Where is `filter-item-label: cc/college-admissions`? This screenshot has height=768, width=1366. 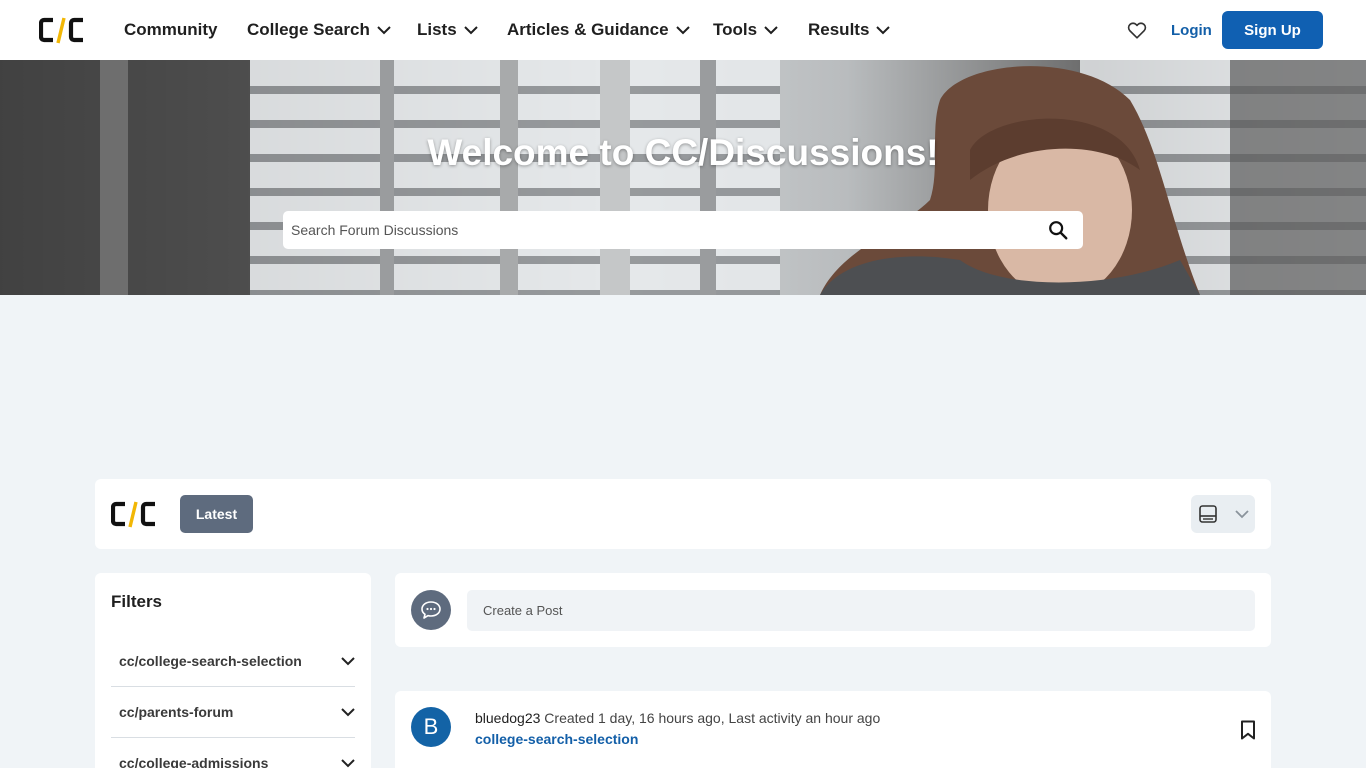 filter-item-label: cc/college-admissions is located at coordinates (194, 761).